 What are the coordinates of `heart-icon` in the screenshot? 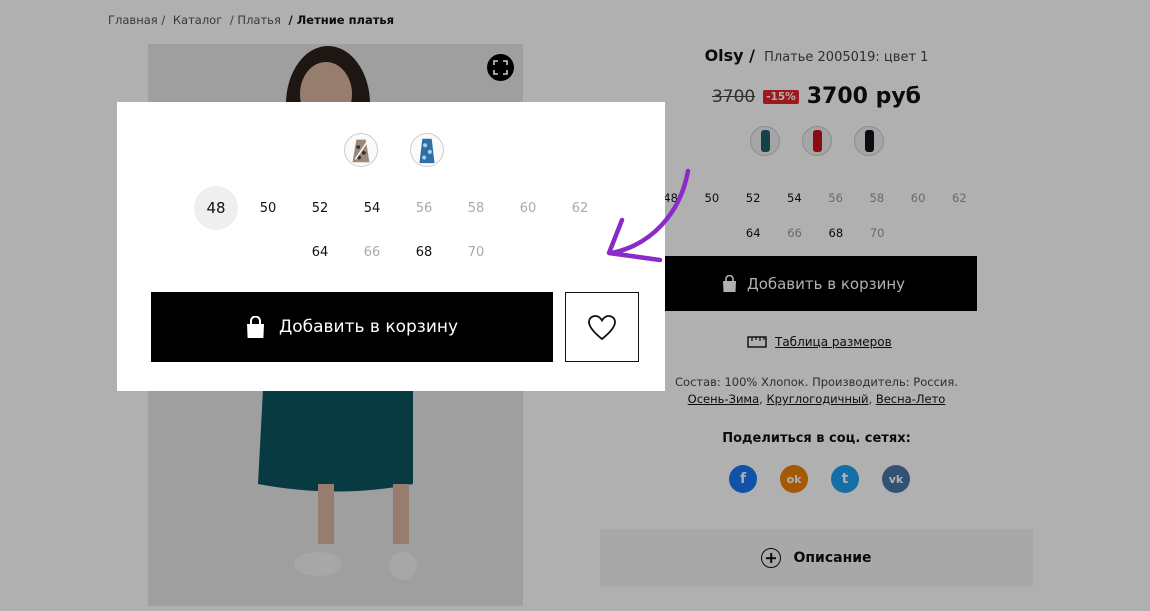 It's located at (602, 327).